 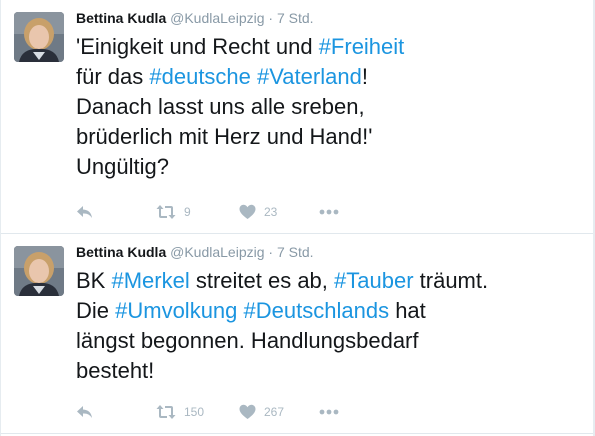 What do you see at coordinates (374, 280) in the screenshot?
I see `hashtag-link: #Tauber` at bounding box center [374, 280].